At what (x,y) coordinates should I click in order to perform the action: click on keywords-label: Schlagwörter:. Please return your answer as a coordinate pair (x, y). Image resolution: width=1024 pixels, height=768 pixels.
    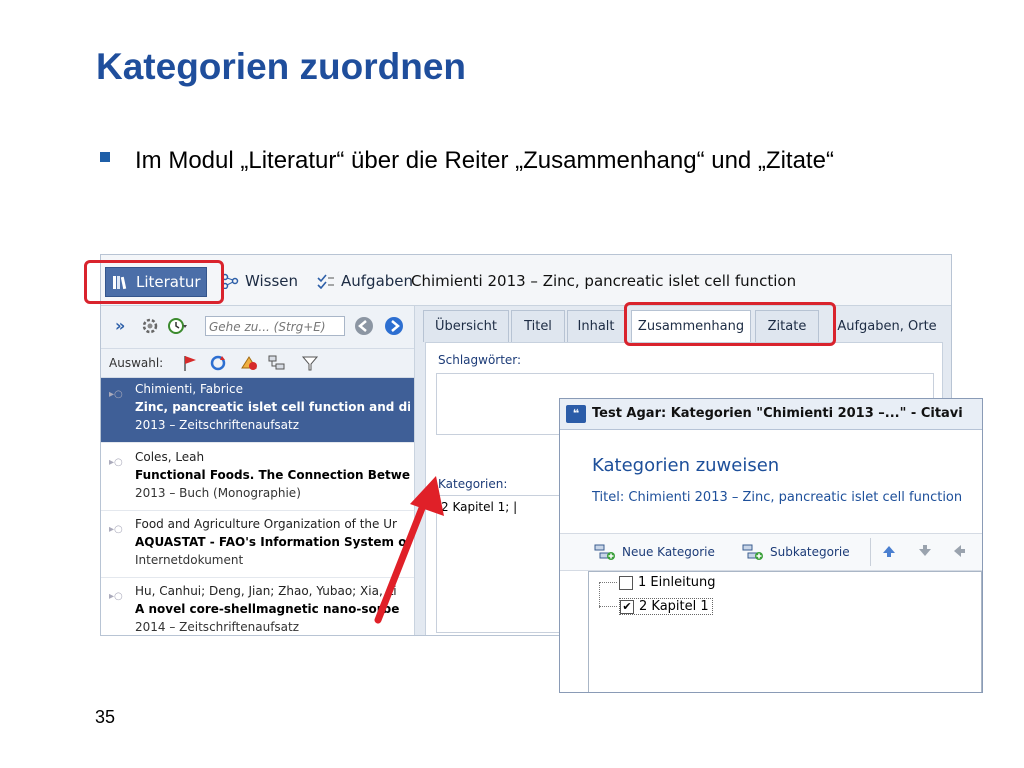
    Looking at the image, I should click on (480, 360).